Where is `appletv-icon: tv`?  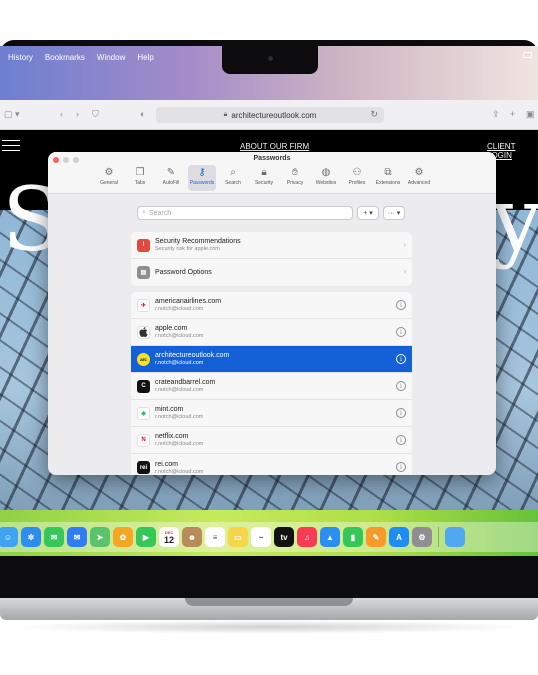 appletv-icon: tv is located at coordinates (284, 537).